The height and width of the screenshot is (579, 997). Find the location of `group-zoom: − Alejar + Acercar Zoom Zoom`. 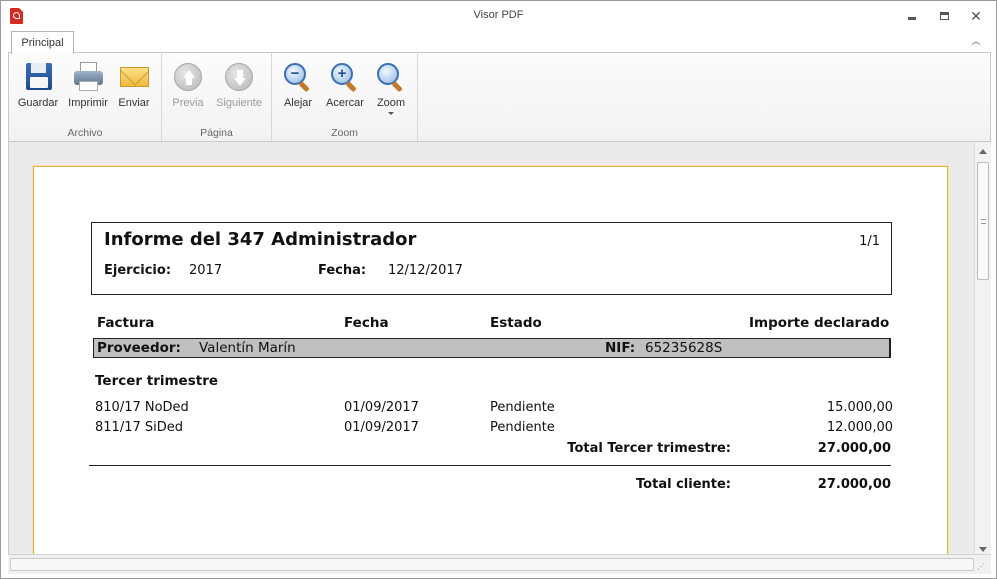

group-zoom: − Alejar + Acercar Zoom Zoom is located at coordinates (345, 97).